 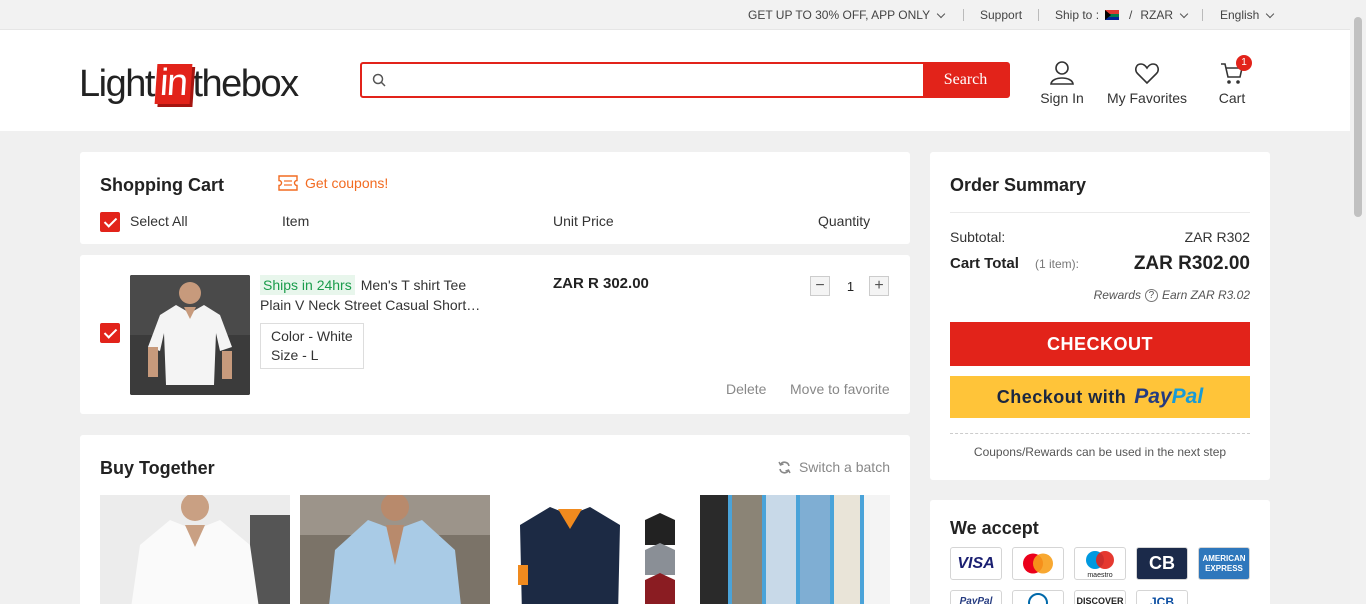 I want to click on rewards-row: Rewards ? Earn ZAR R3.02, so click(x=1172, y=295).